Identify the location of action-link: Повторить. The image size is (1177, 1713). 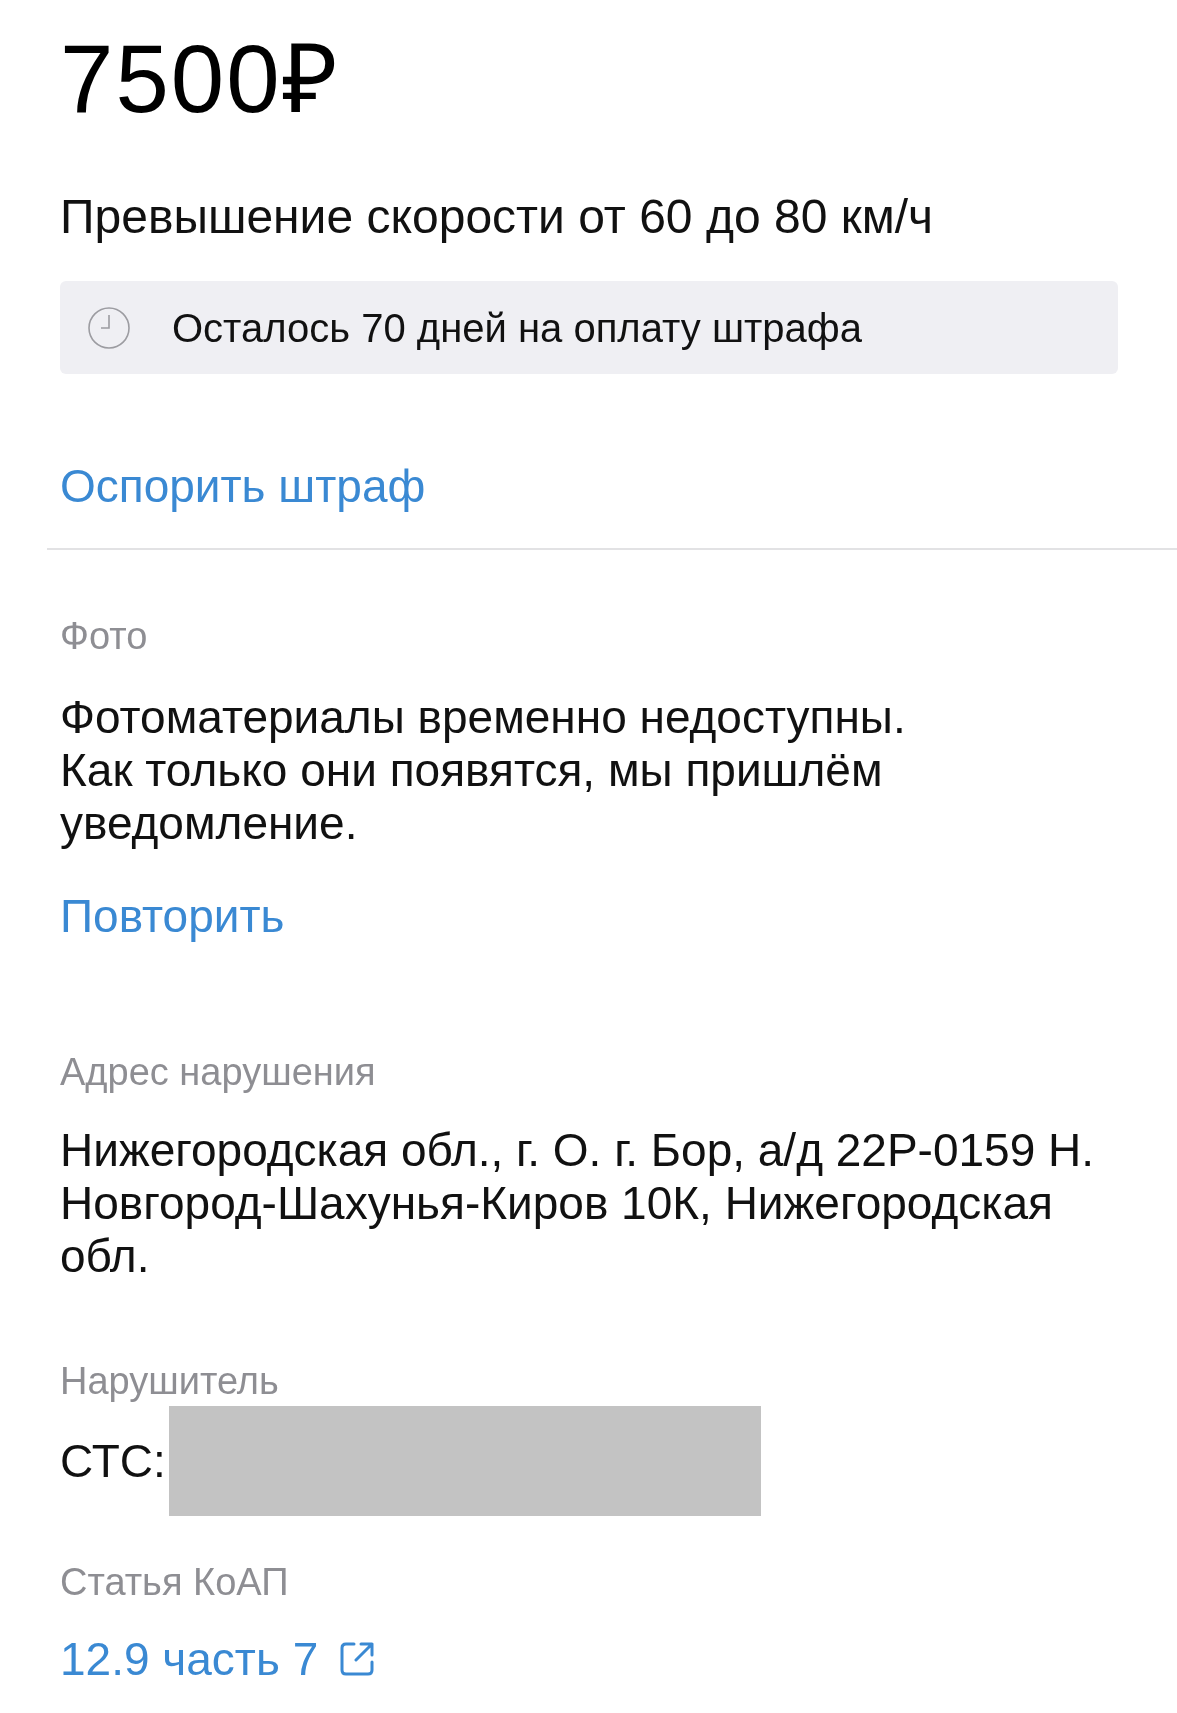
(172, 916).